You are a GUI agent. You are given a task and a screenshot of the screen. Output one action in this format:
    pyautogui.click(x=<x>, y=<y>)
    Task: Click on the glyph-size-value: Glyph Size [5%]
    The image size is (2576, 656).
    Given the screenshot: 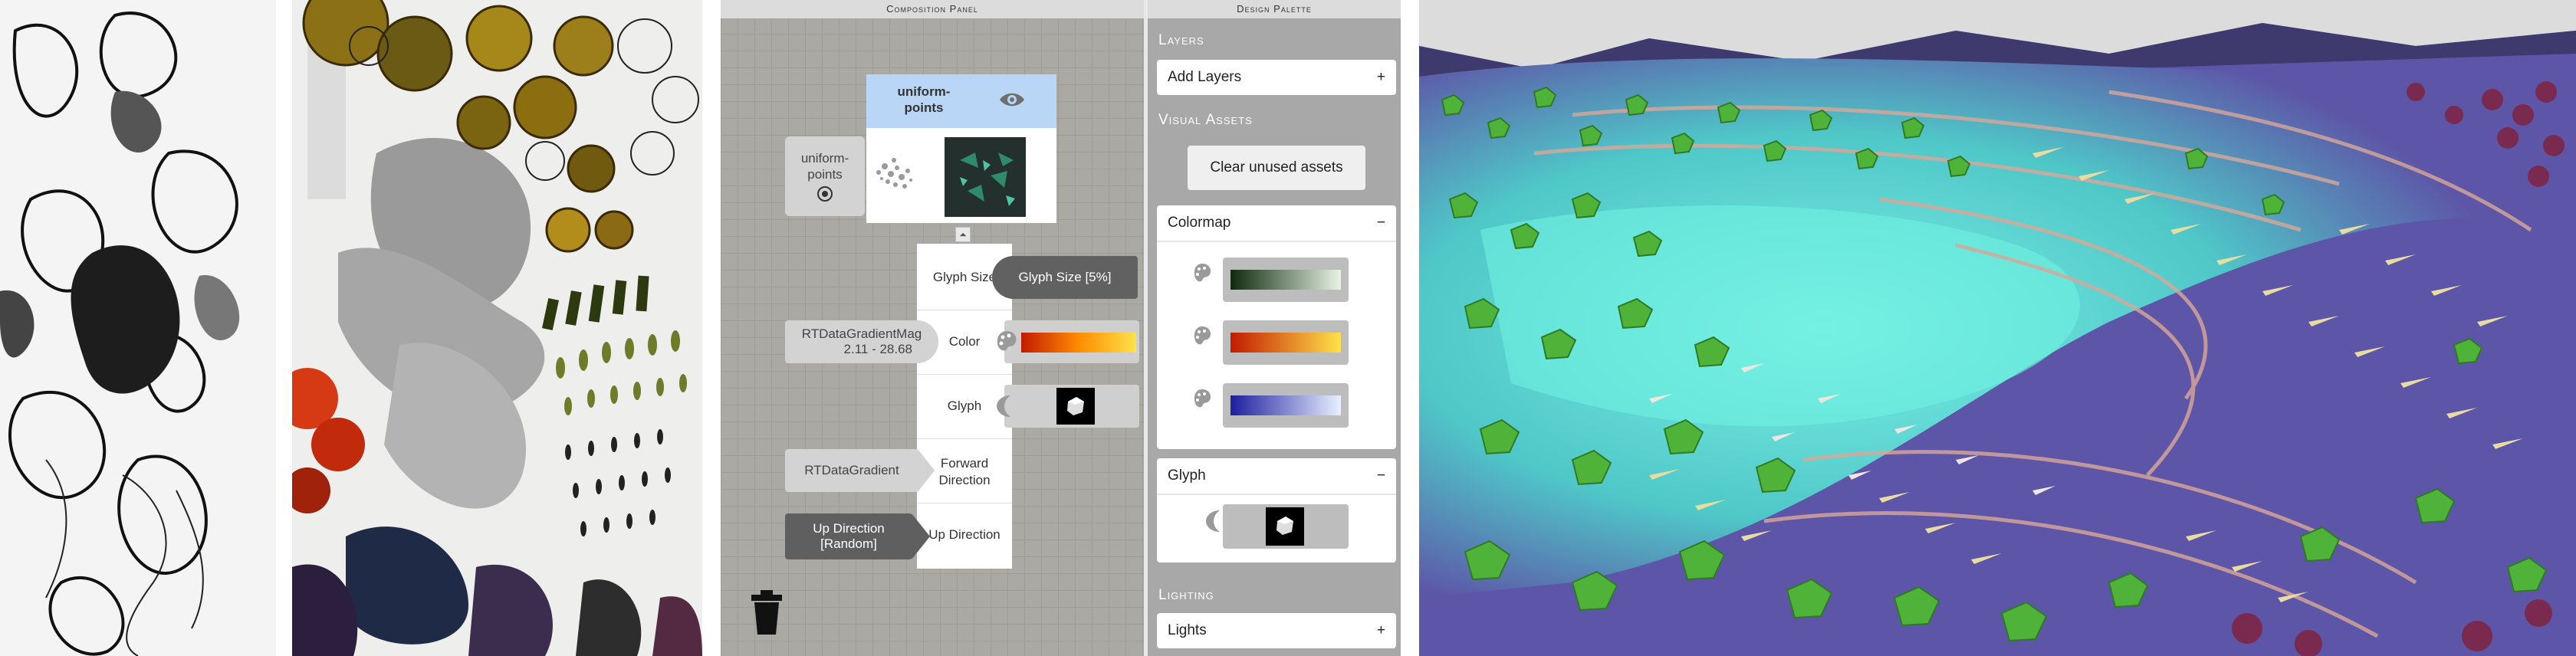 What is the action you would take?
    pyautogui.click(x=1065, y=277)
    